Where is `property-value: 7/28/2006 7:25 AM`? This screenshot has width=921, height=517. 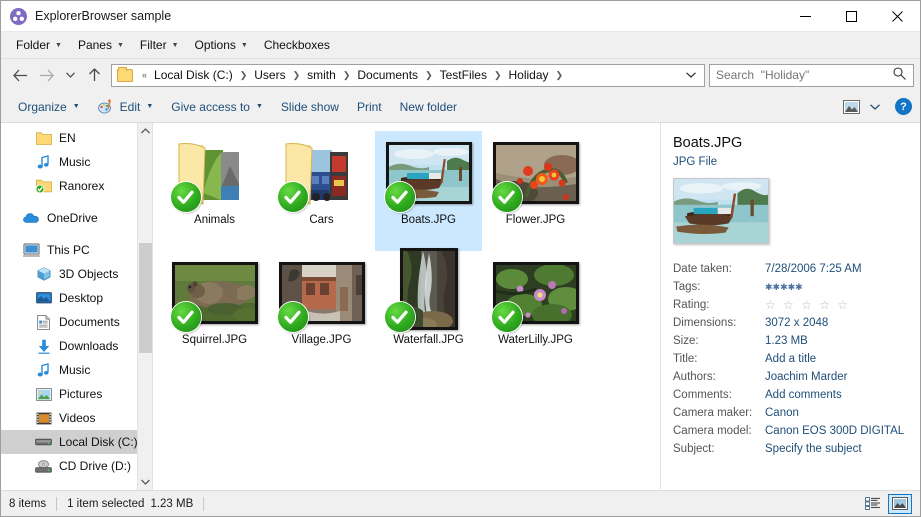
property-value: 7/28/2006 7:25 AM is located at coordinates (813, 269).